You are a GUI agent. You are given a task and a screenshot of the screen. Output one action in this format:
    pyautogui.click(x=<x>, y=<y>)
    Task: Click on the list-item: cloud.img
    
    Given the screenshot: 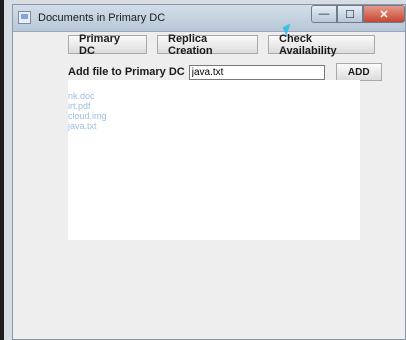 What is the action you would take?
    pyautogui.click(x=214, y=116)
    